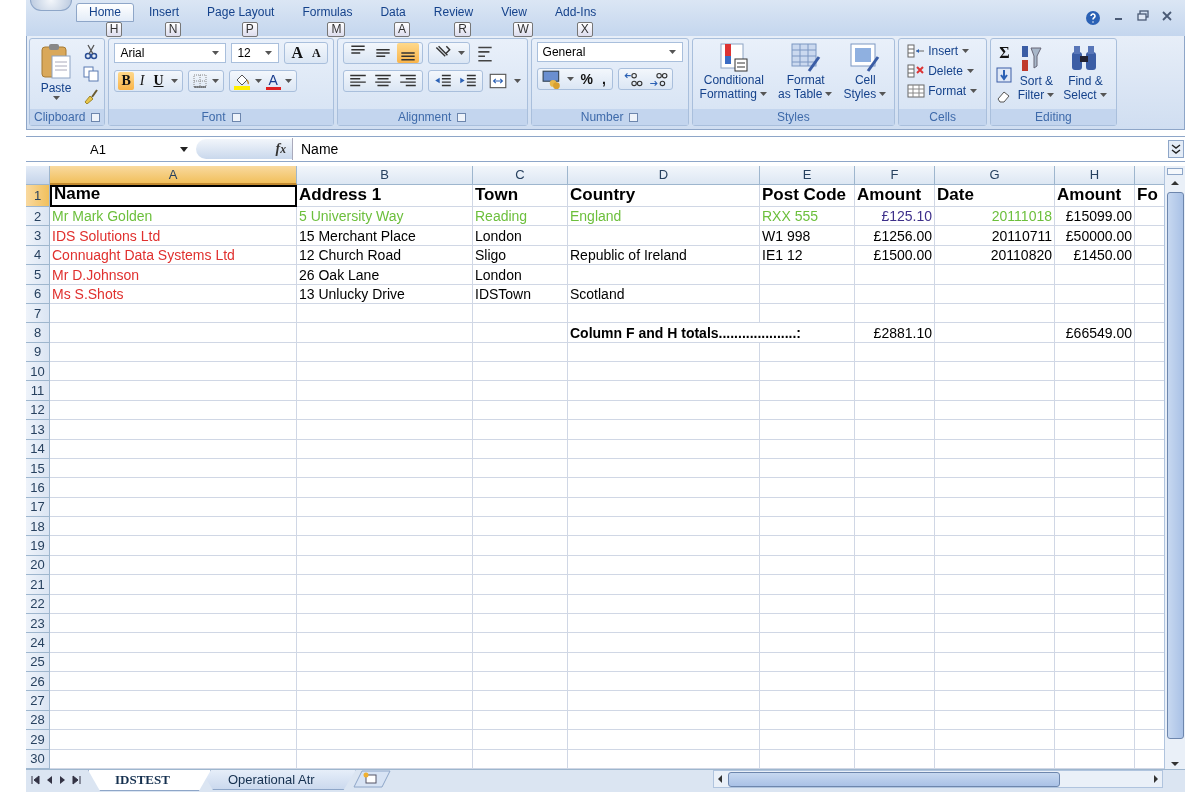 Image resolution: width=1198 pixels, height=796 pixels. What do you see at coordinates (38, 294) in the screenshot?
I see `row-header: 6` at bounding box center [38, 294].